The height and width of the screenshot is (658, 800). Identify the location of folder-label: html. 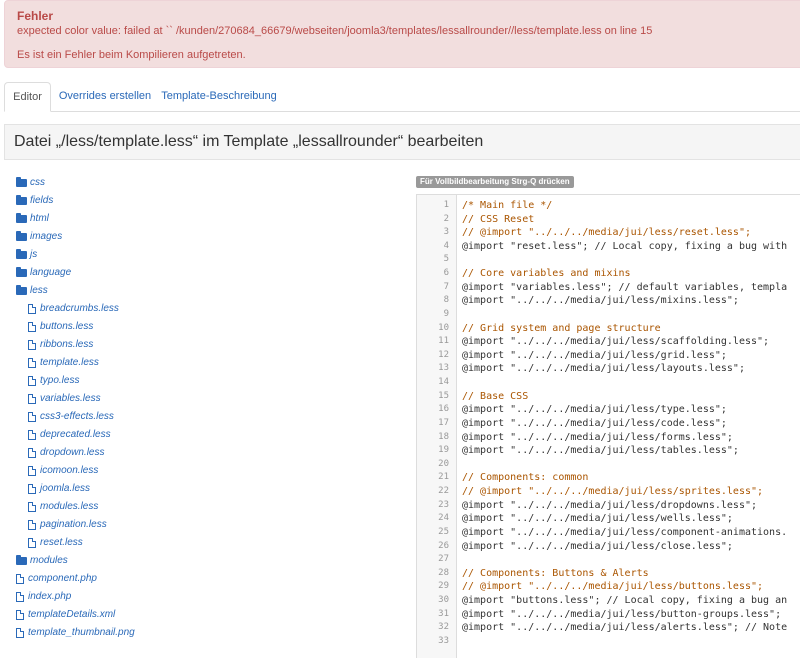
(39, 218).